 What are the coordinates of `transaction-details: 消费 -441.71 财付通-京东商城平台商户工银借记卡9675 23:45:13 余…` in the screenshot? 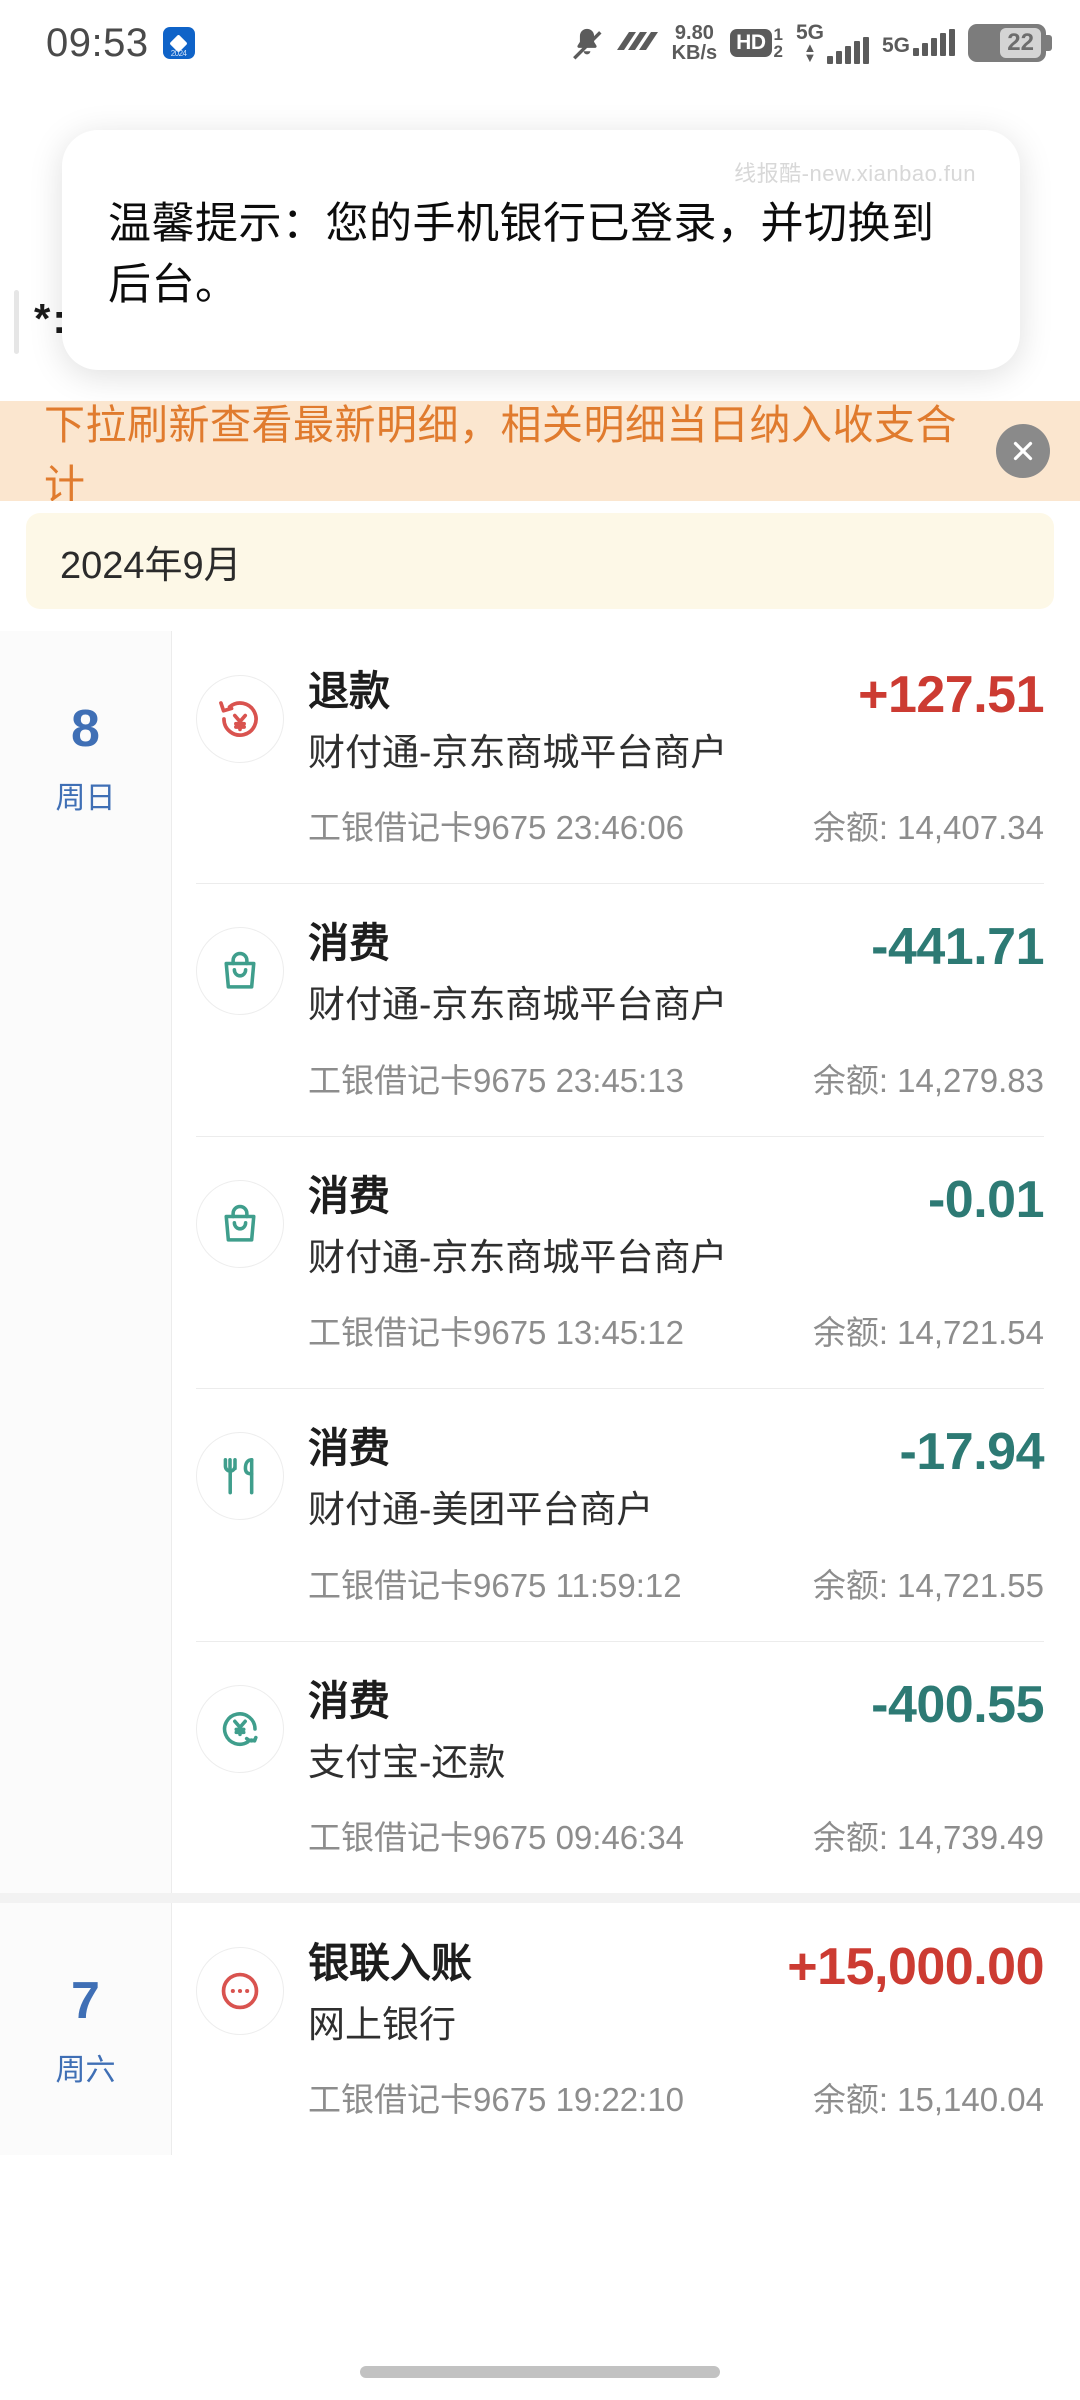 It's located at (676, 1011).